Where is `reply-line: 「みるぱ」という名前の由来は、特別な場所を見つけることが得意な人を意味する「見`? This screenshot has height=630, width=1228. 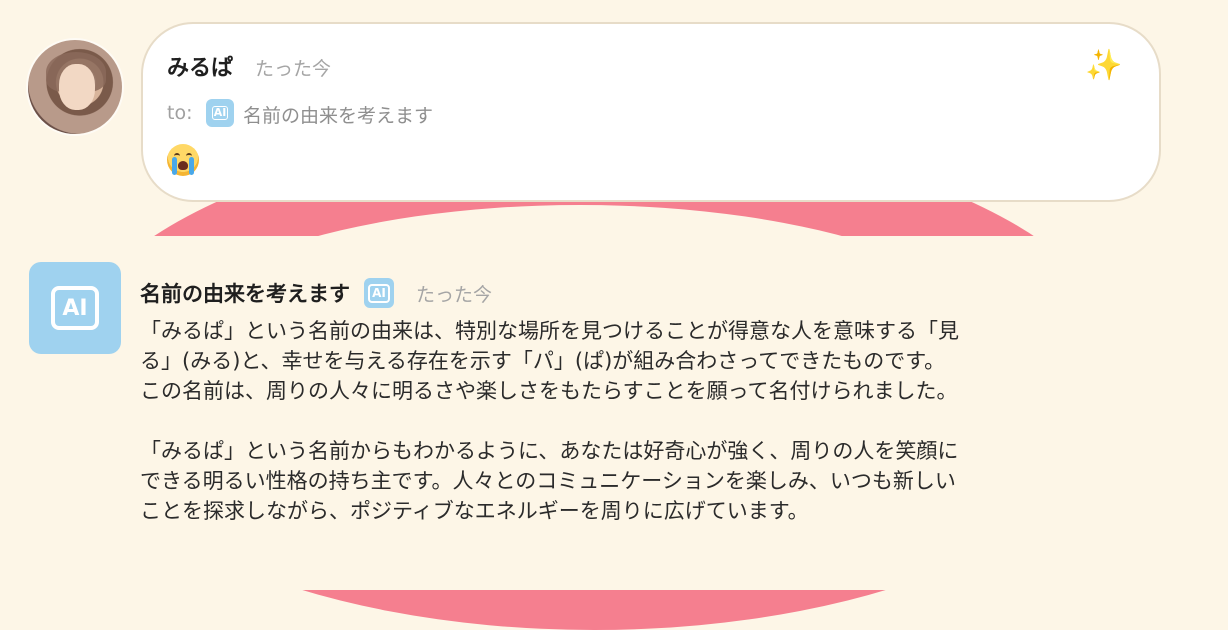 reply-line: 「みるぱ」という名前の由来は、特別な場所を見つけることが得意な人を意味する「見 is located at coordinates (549, 331).